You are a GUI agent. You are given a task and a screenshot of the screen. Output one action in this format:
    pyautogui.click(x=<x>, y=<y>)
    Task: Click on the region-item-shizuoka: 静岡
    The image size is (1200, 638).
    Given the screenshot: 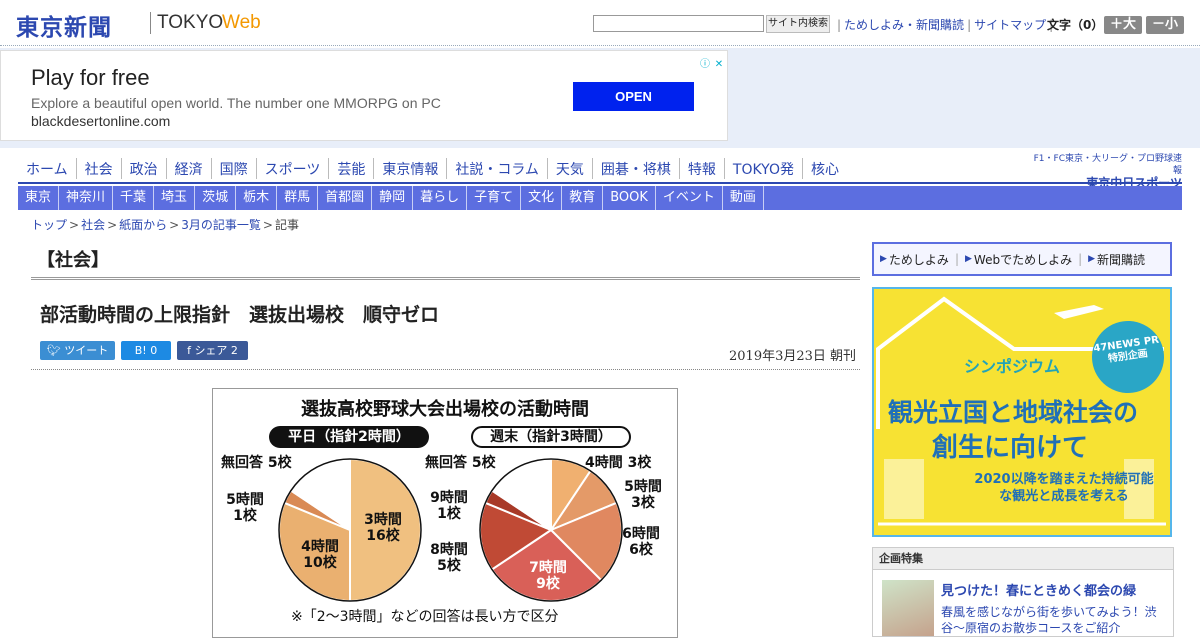 What is the action you would take?
    pyautogui.click(x=393, y=198)
    